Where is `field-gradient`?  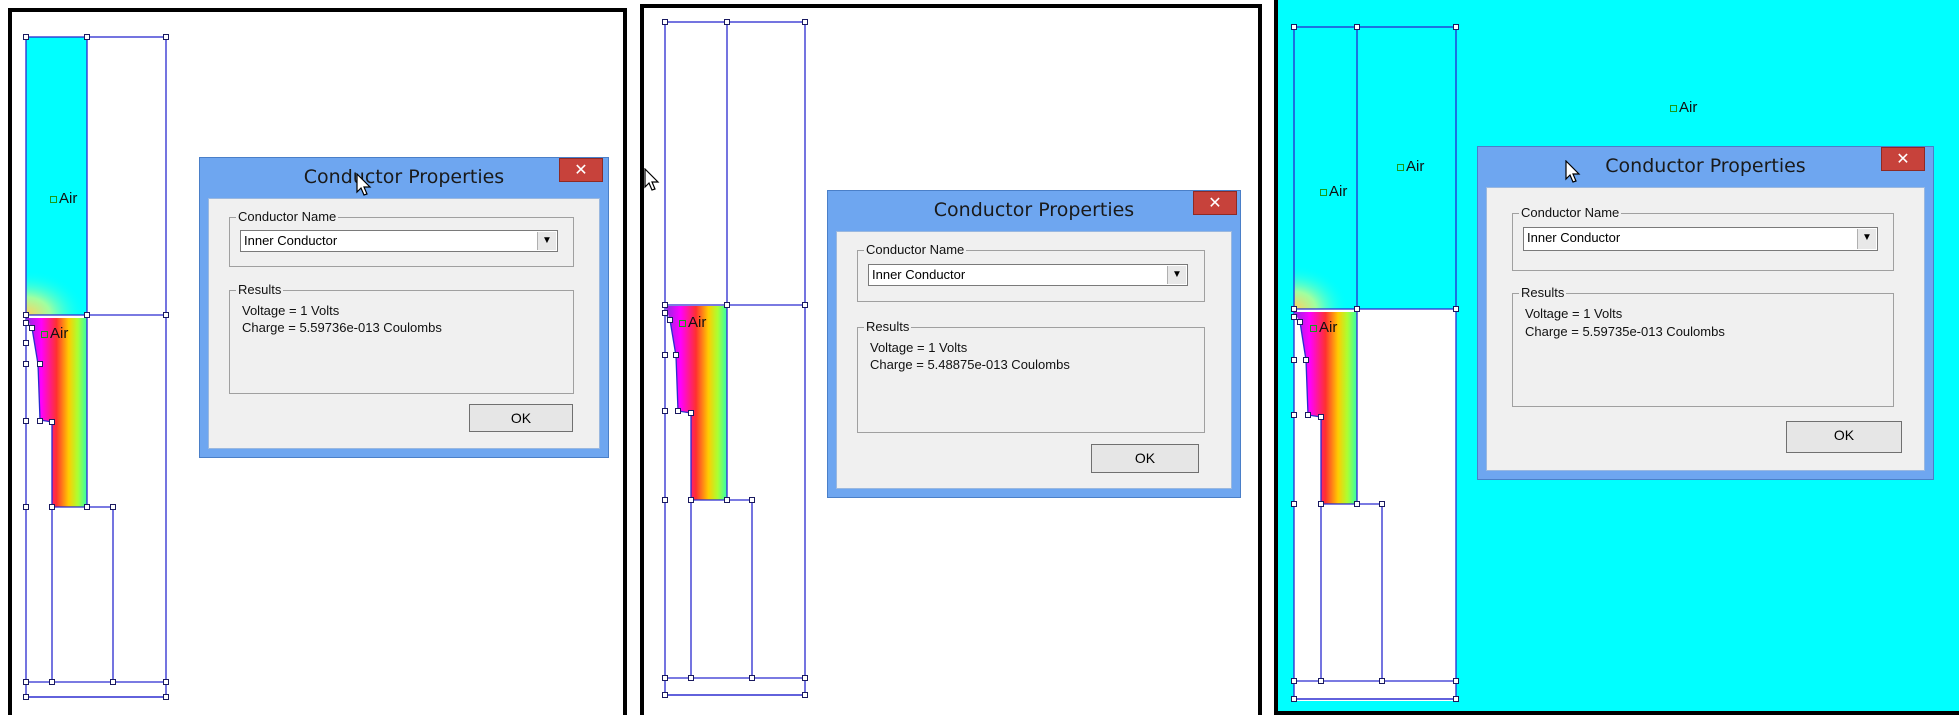
field-gradient is located at coordinates (696, 403).